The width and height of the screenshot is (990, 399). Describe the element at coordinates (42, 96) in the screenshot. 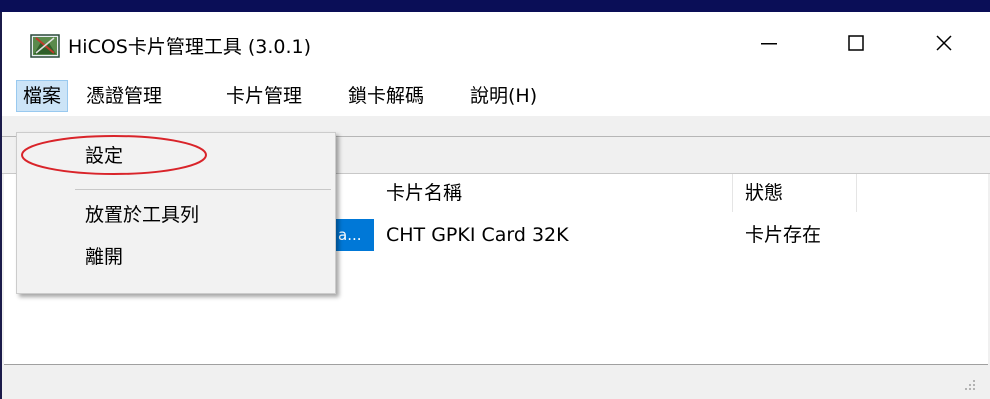

I see `menu-file: 檔案` at that location.